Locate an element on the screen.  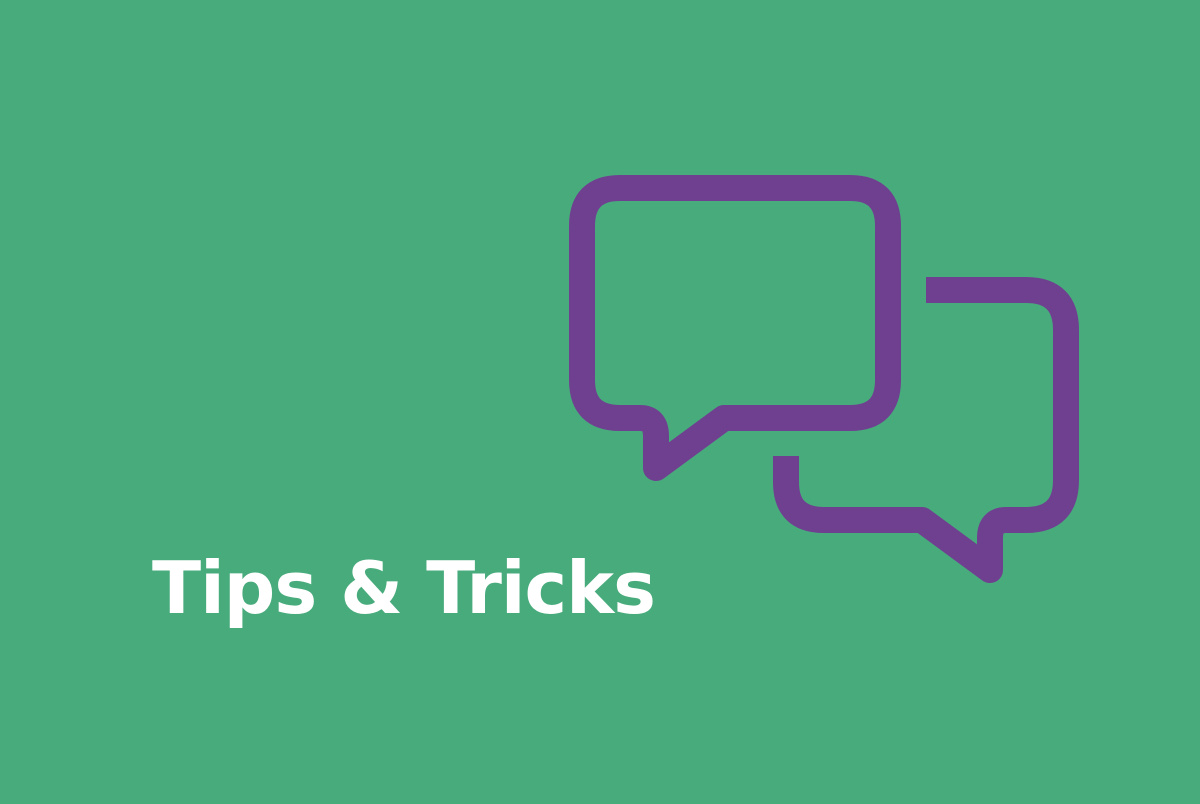
front-bubble is located at coordinates (735, 328).